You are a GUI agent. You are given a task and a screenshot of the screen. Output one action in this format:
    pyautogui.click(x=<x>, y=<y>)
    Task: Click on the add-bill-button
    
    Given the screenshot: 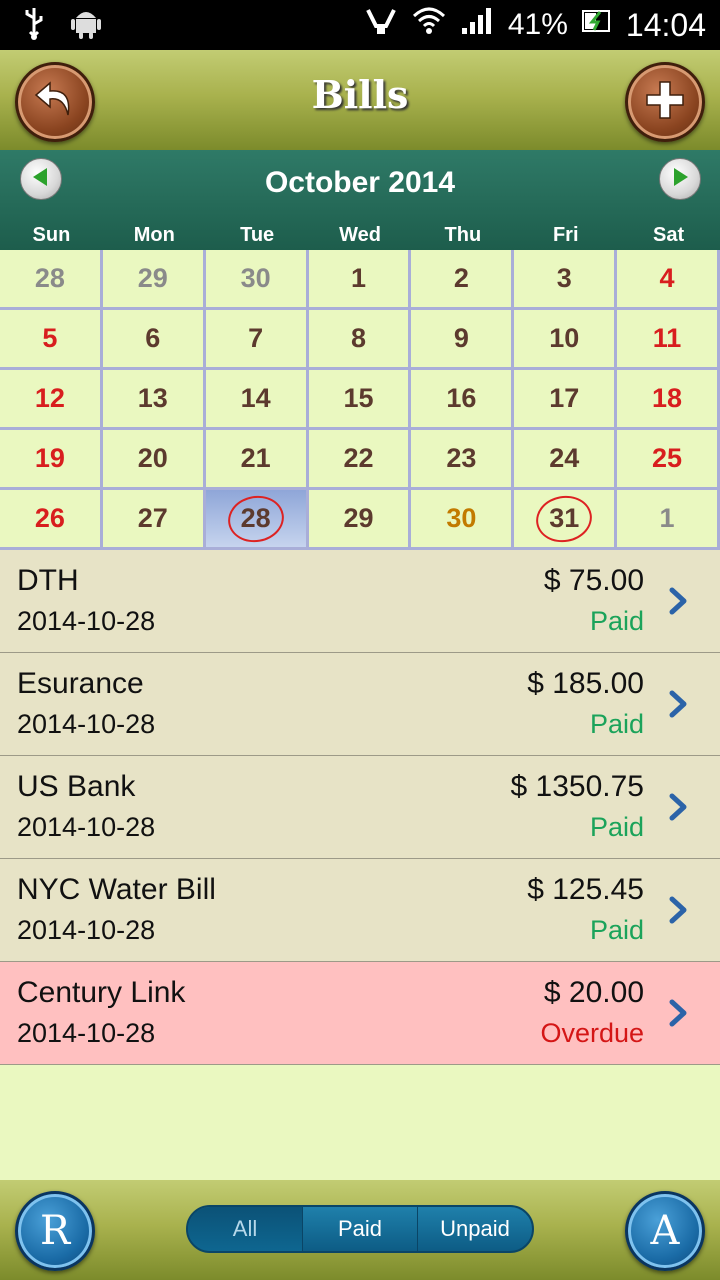 What is the action you would take?
    pyautogui.click(x=665, y=102)
    